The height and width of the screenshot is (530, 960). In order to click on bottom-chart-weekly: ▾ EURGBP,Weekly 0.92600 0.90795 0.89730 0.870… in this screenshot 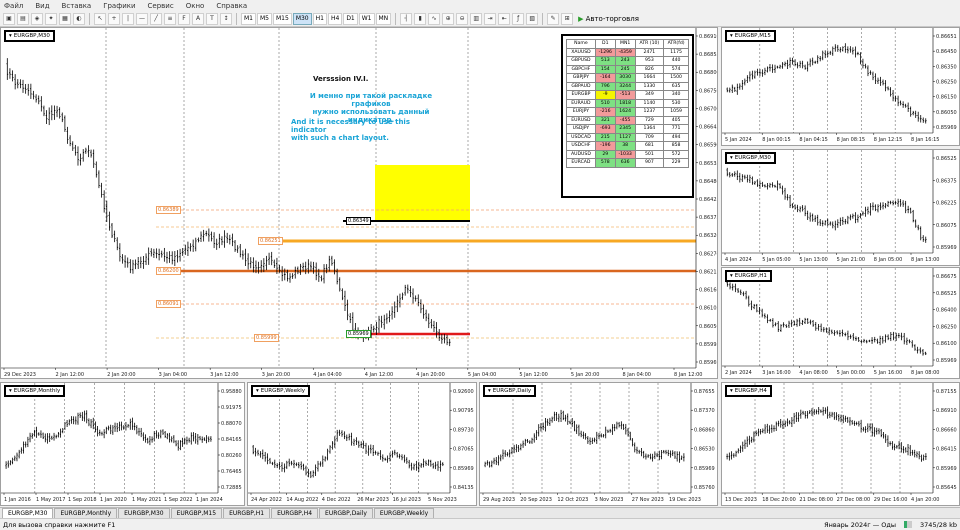, I will do `click(362, 444)`.